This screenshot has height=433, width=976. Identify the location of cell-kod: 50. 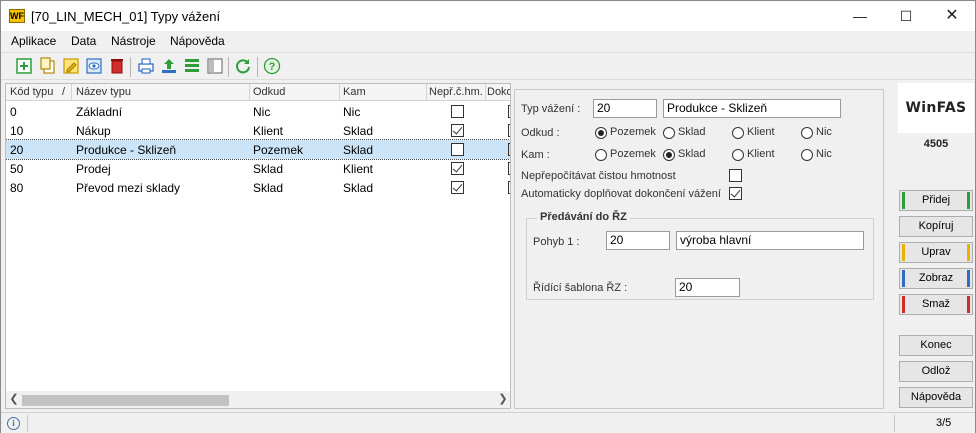
(17, 169).